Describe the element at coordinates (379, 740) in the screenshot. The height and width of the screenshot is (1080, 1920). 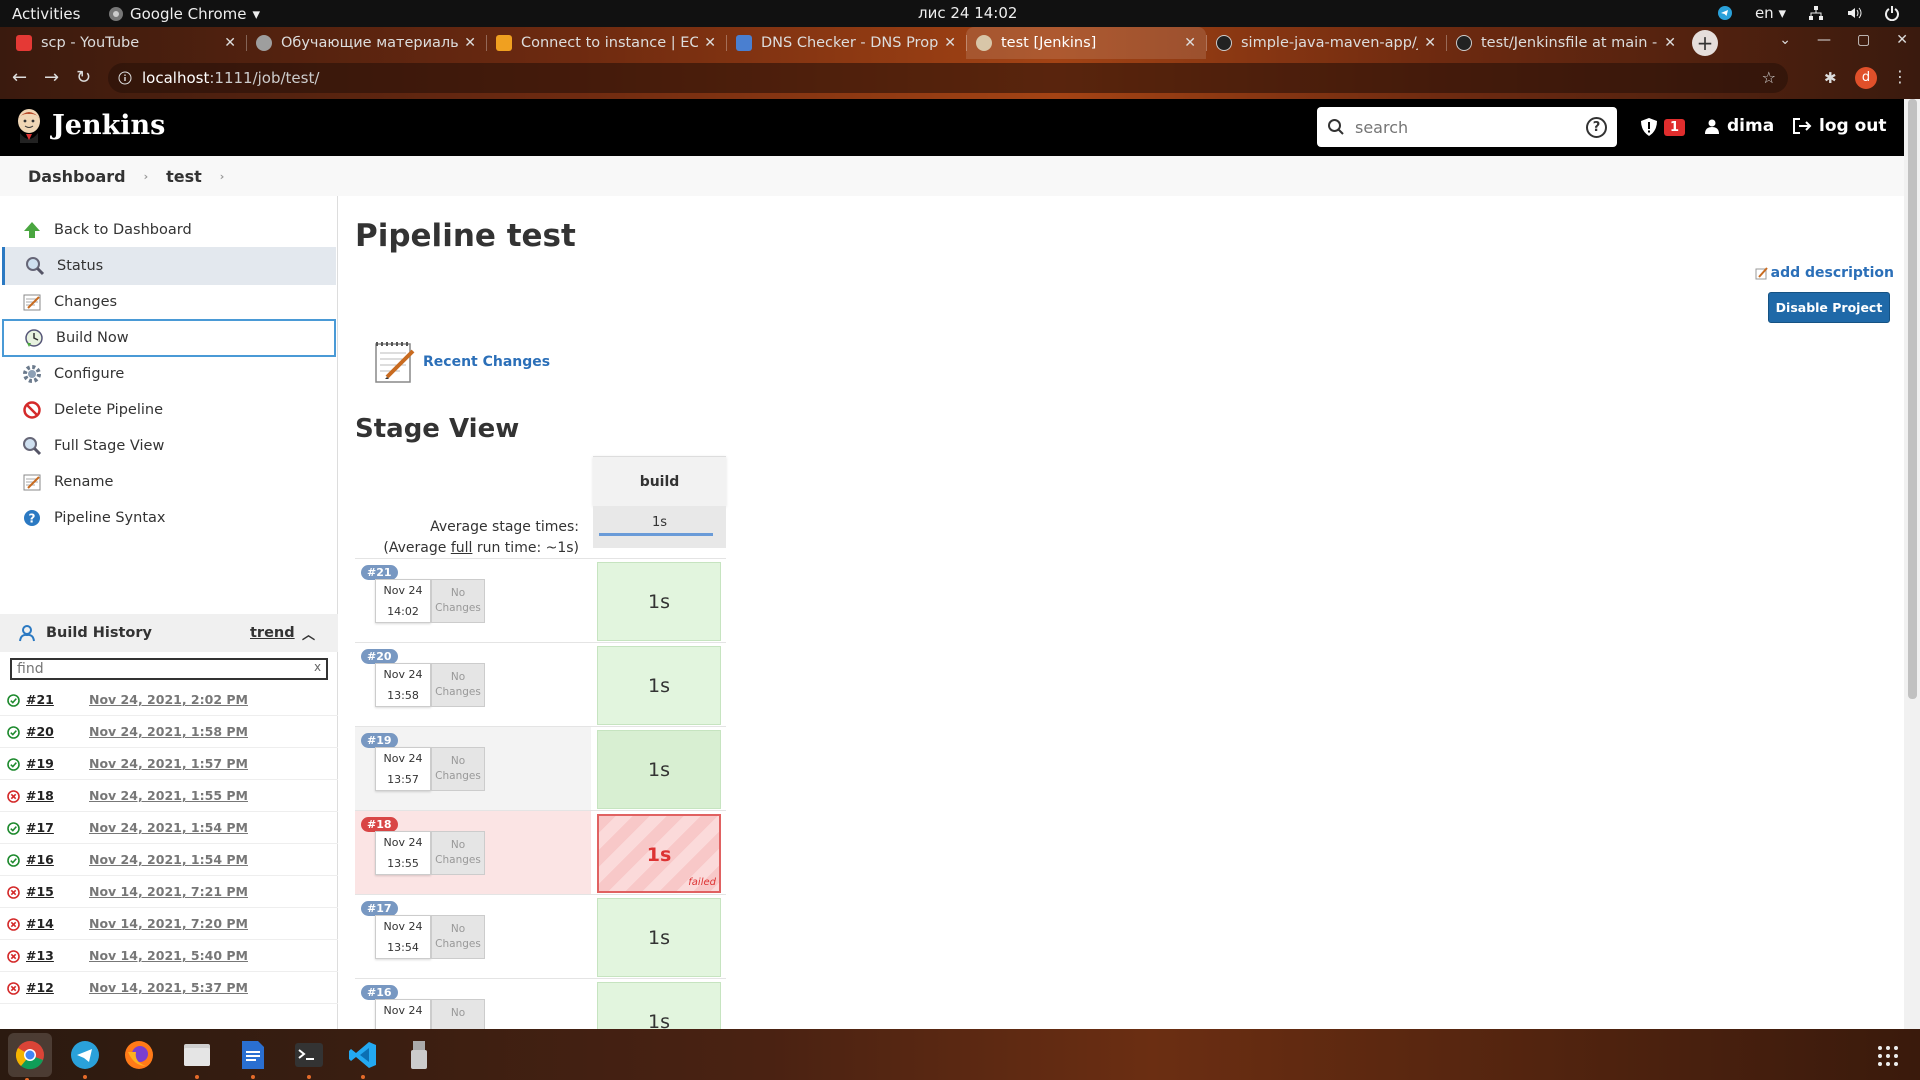
I see `run-number-badge: #19` at that location.